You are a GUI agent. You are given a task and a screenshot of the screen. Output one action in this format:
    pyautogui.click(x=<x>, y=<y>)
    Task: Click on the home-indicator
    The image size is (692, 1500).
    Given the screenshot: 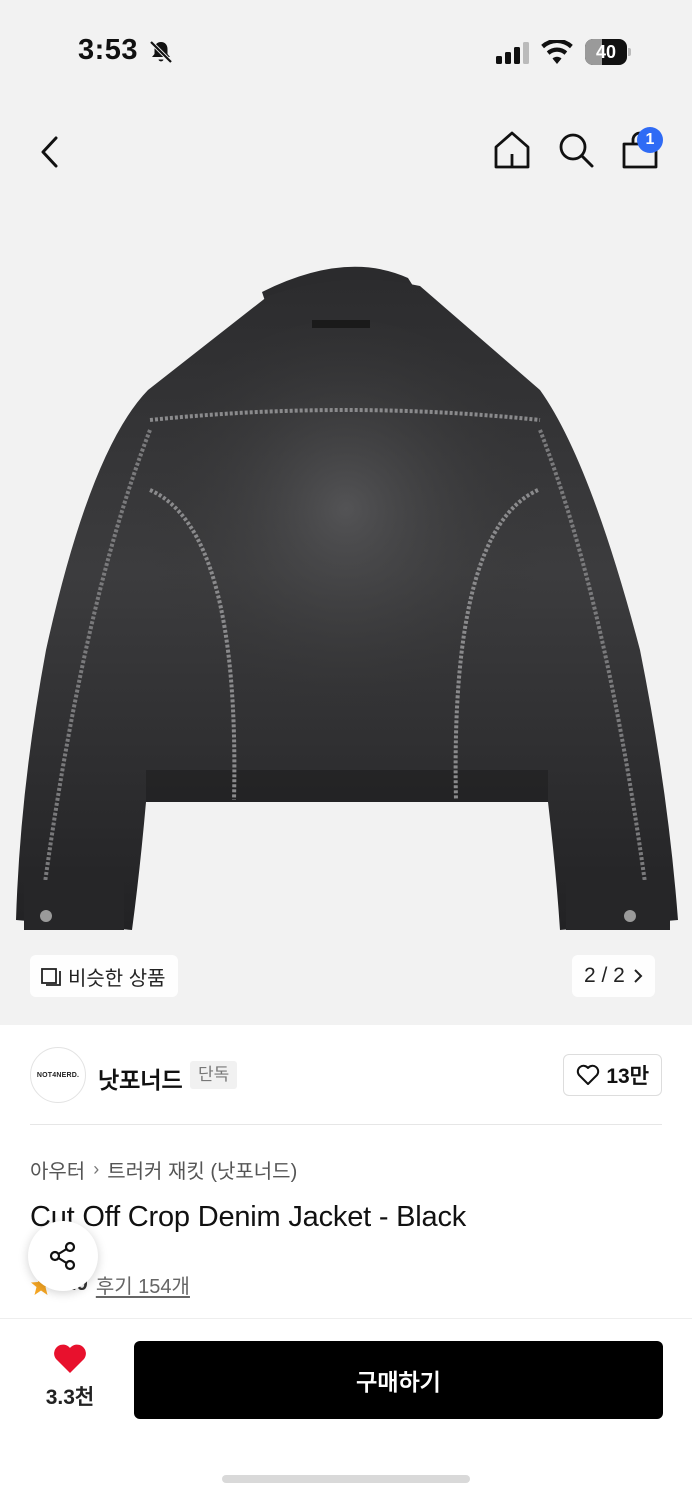 What is the action you would take?
    pyautogui.click(x=346, y=1479)
    